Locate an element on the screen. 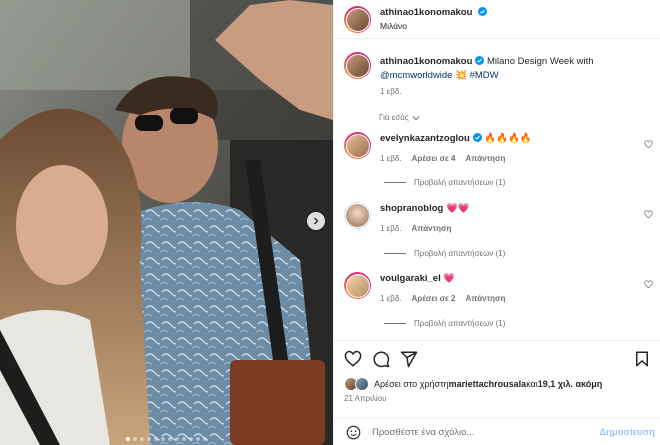 The height and width of the screenshot is (445, 660). share-icon is located at coordinates (409, 359).